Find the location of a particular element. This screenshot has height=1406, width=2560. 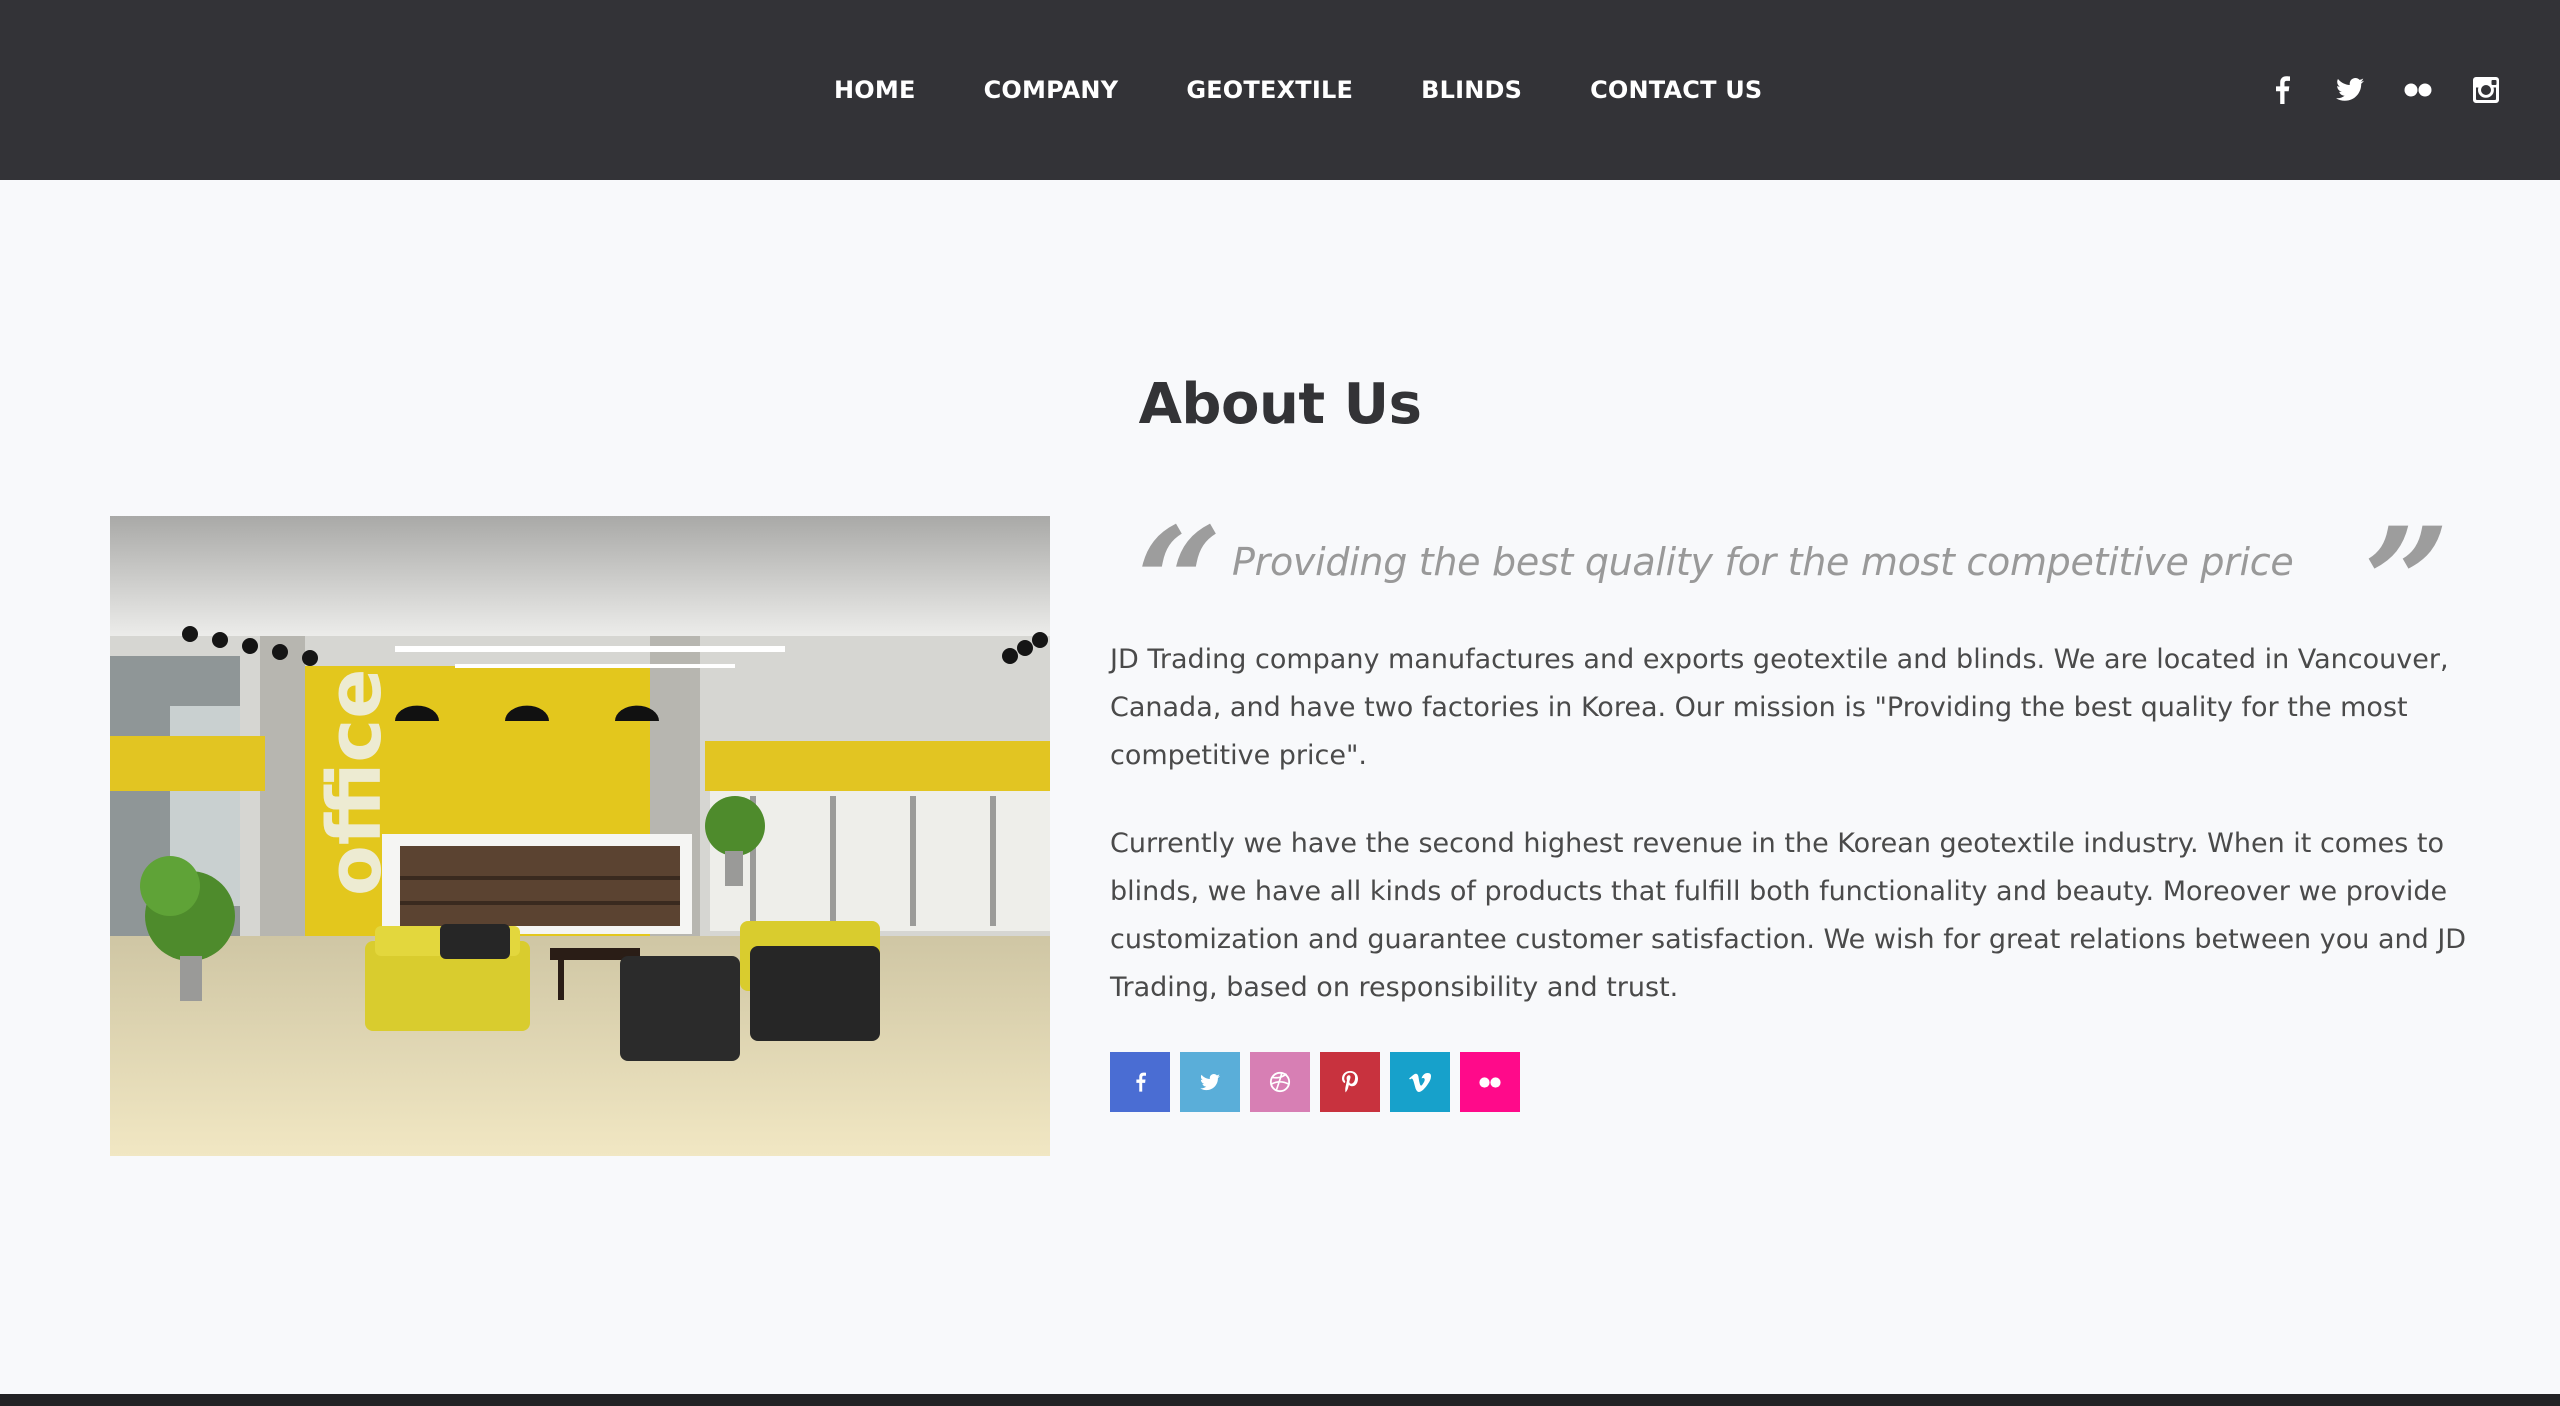

share-dribbble-button is located at coordinates (1280, 1082).